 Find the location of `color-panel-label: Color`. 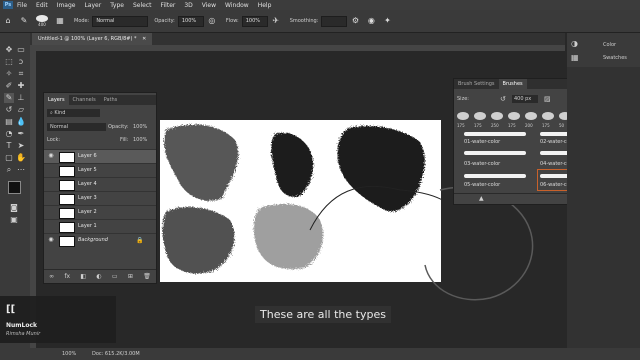

color-panel-label: Color is located at coordinates (609, 45).